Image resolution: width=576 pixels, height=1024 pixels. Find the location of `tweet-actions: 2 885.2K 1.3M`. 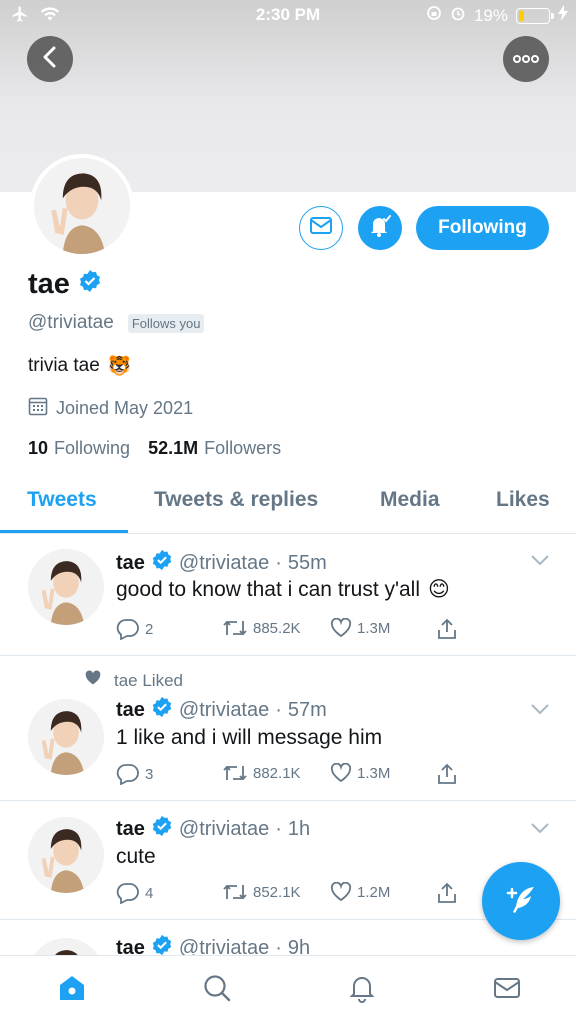

tweet-actions: 2 885.2K 1.3M is located at coordinates (291, 631).